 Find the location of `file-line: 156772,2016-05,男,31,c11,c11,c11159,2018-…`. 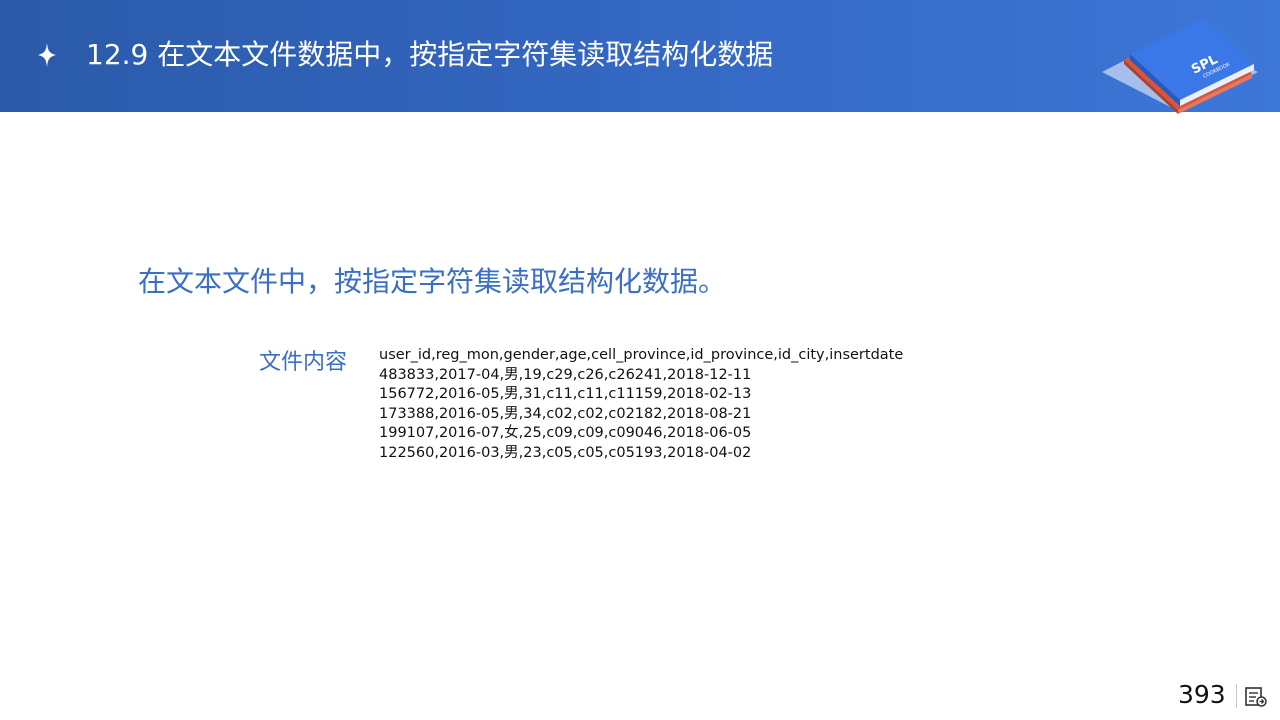

file-line: 156772,2016-05,男,31,c11,c11,c11159,2018-… is located at coordinates (565, 394).